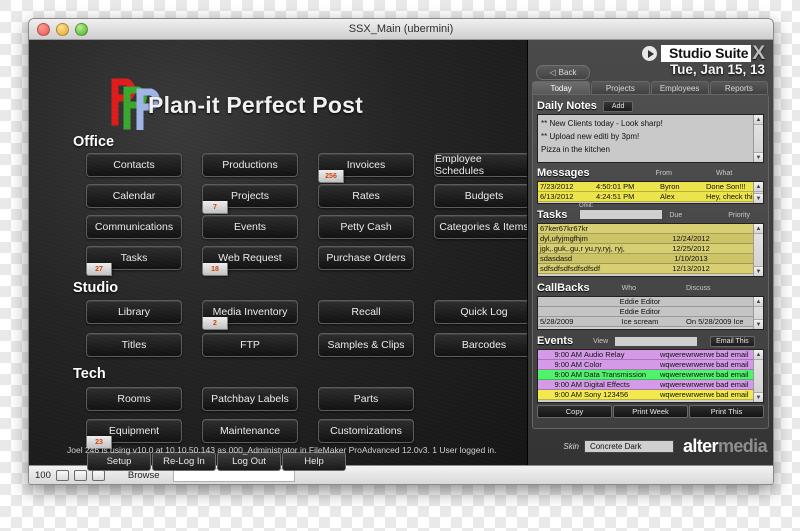 The height and width of the screenshot is (531, 800). What do you see at coordinates (650, 322) in the screenshot?
I see `table-row: 5/28/2009 Ice scream On 5/28/2009 Ice` at bounding box center [650, 322].